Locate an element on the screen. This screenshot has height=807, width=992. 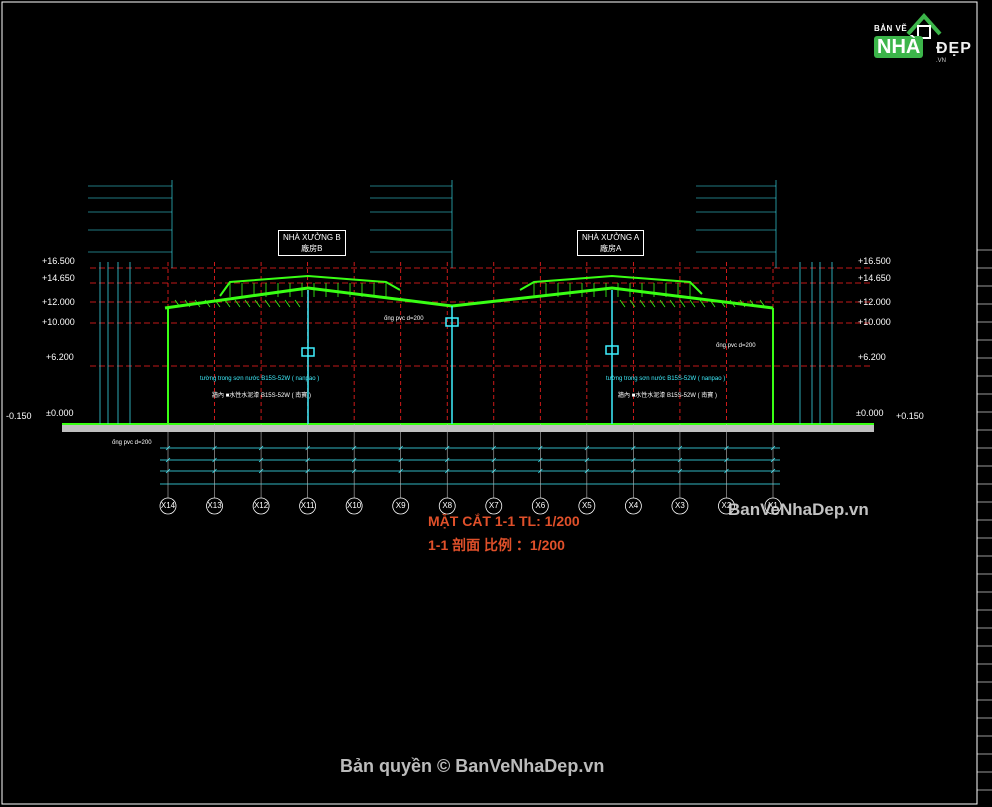
grid-label-x11: X11 is located at coordinates (307, 505).